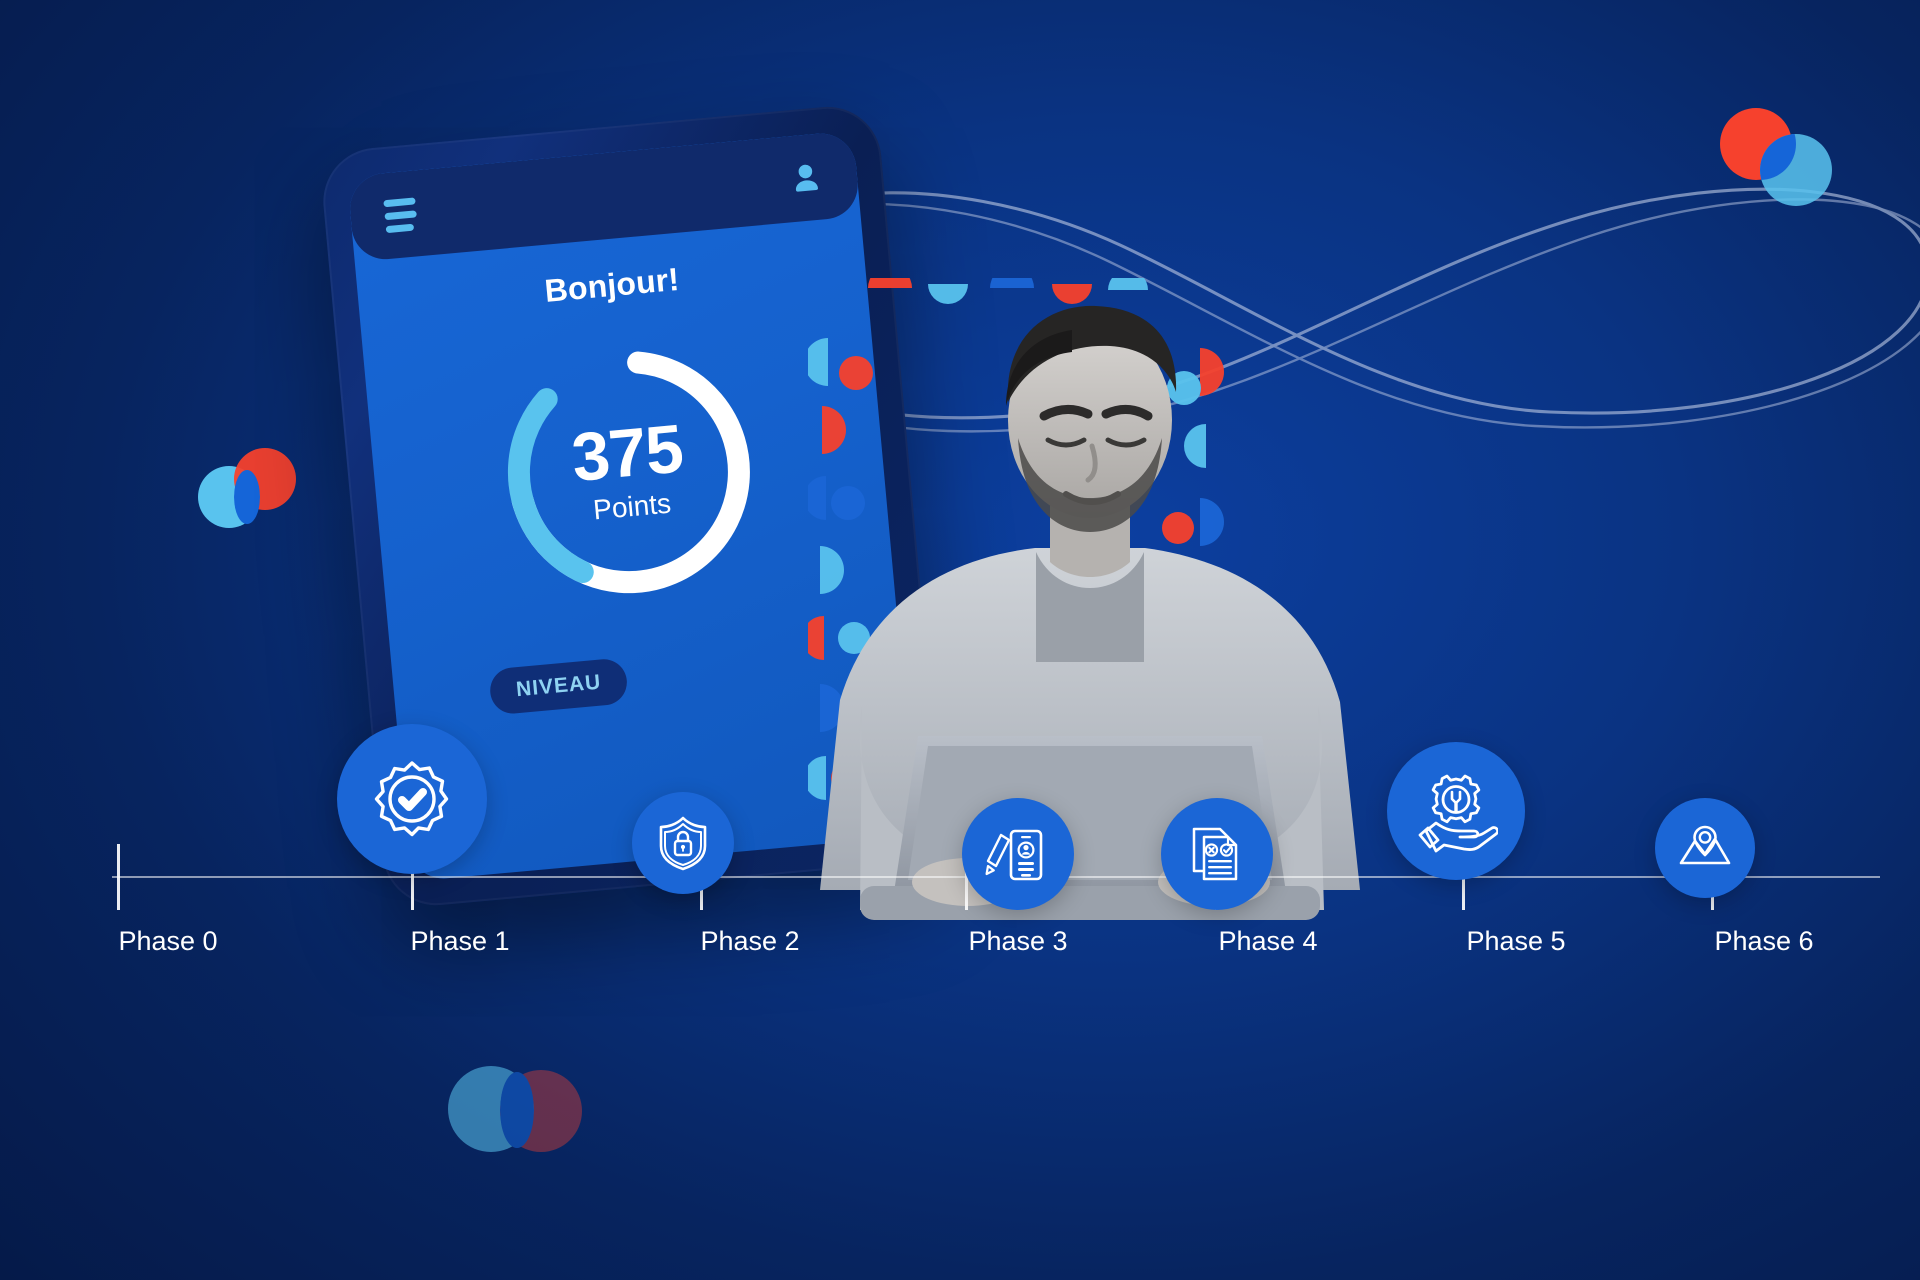  I want to click on points-progress-ring: 375 Points, so click(628, 472).